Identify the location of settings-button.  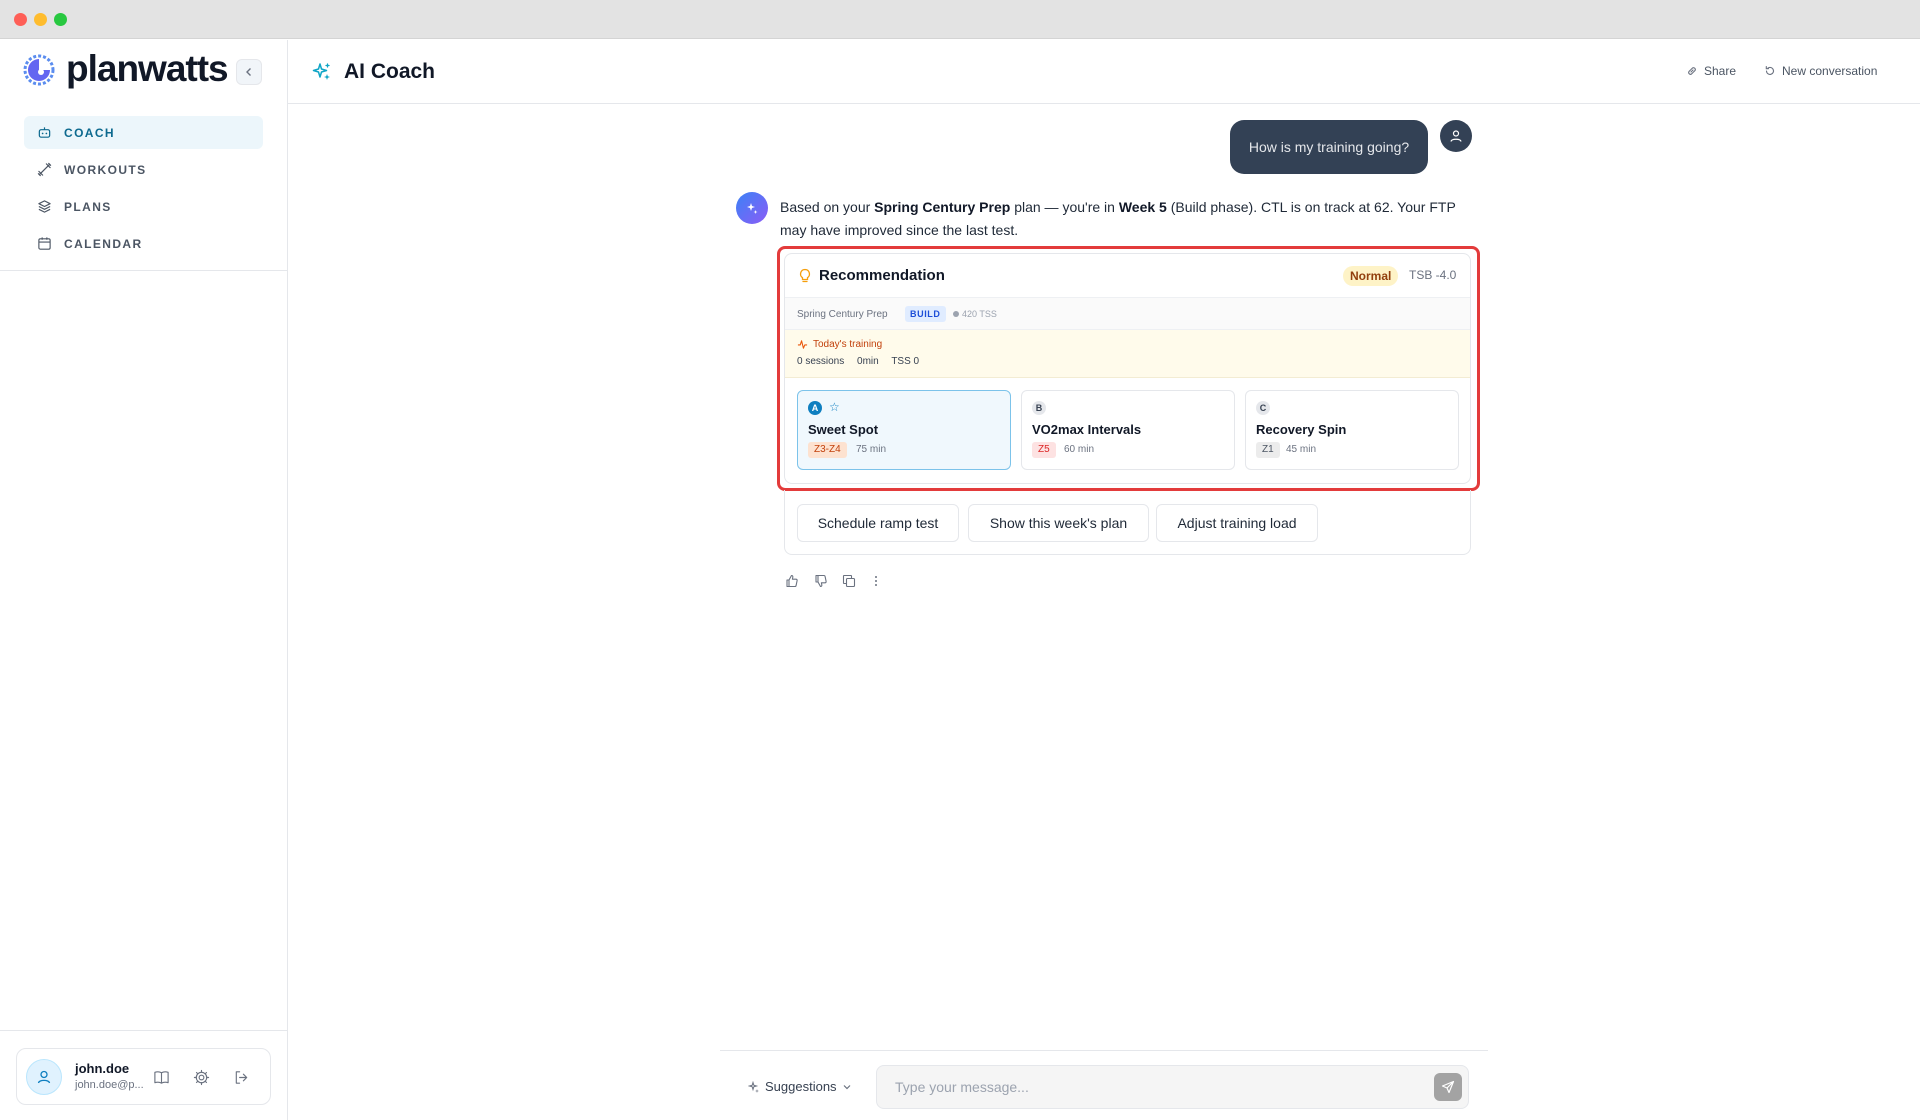
(201, 1077).